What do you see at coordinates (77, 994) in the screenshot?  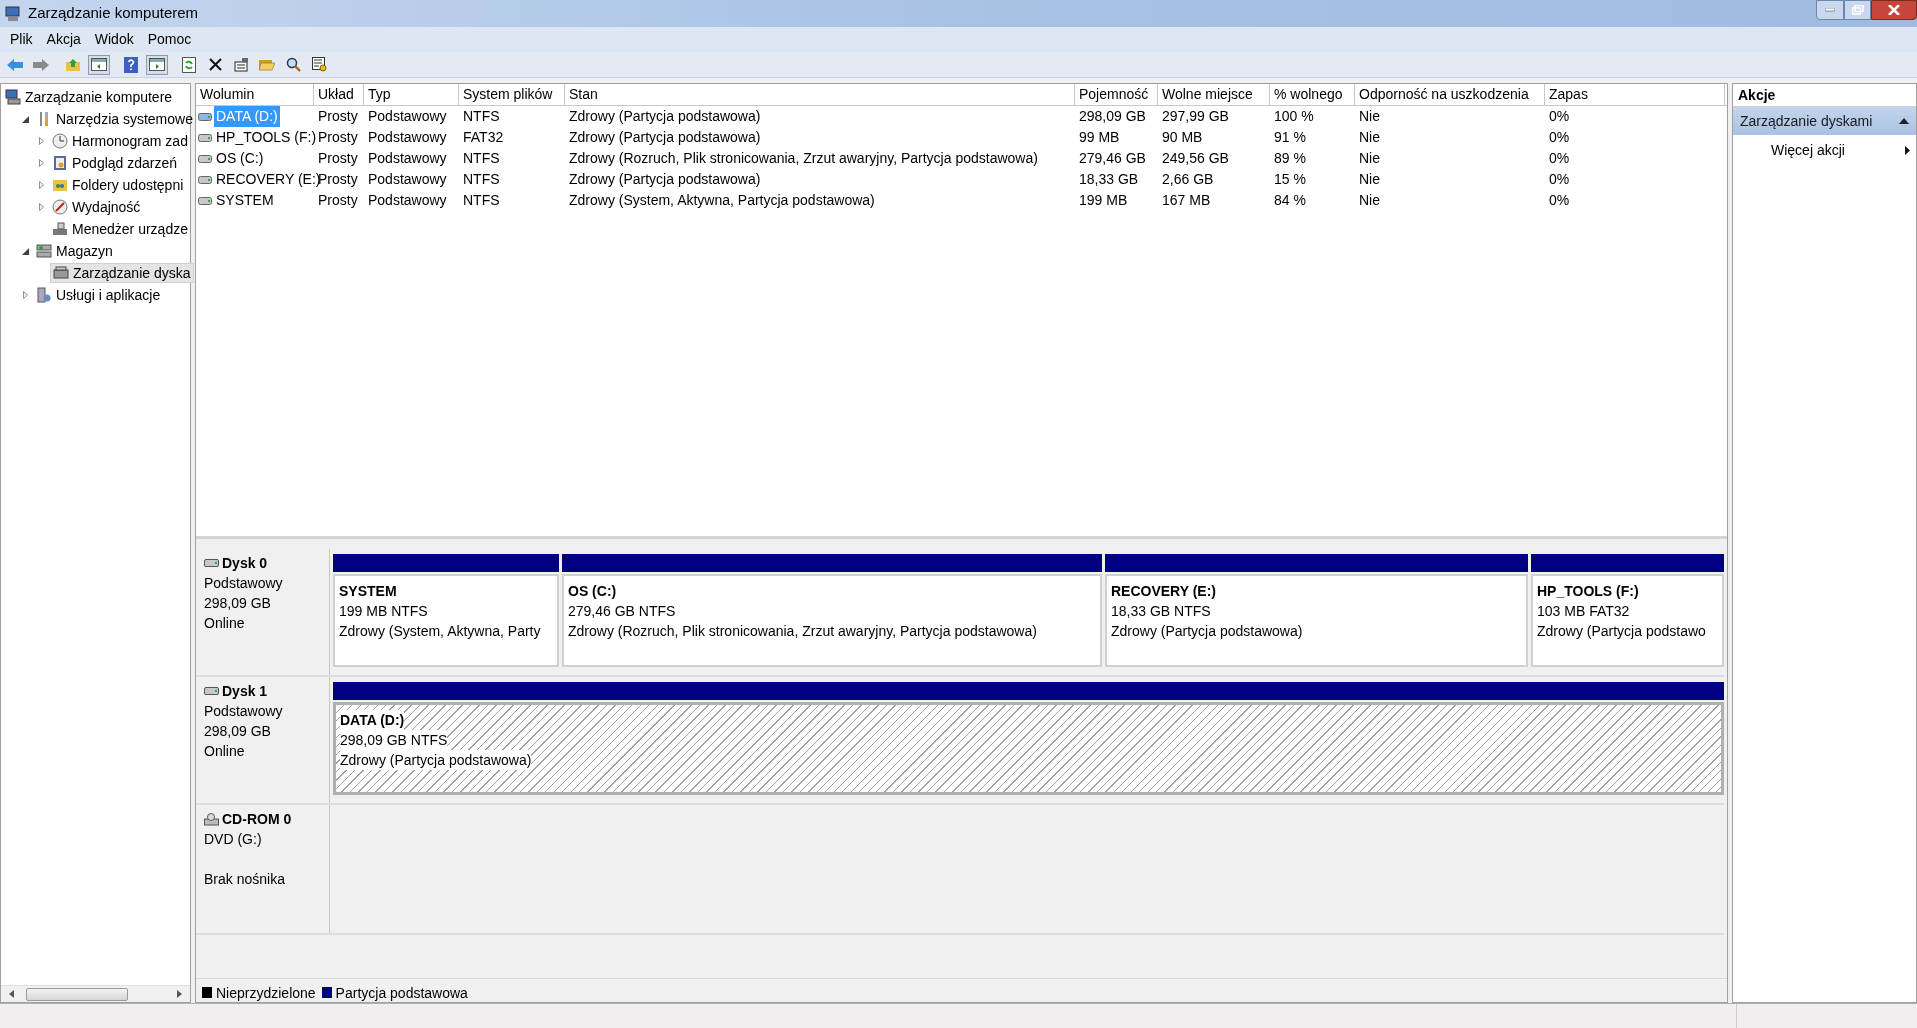 I see `scroll-thumb` at bounding box center [77, 994].